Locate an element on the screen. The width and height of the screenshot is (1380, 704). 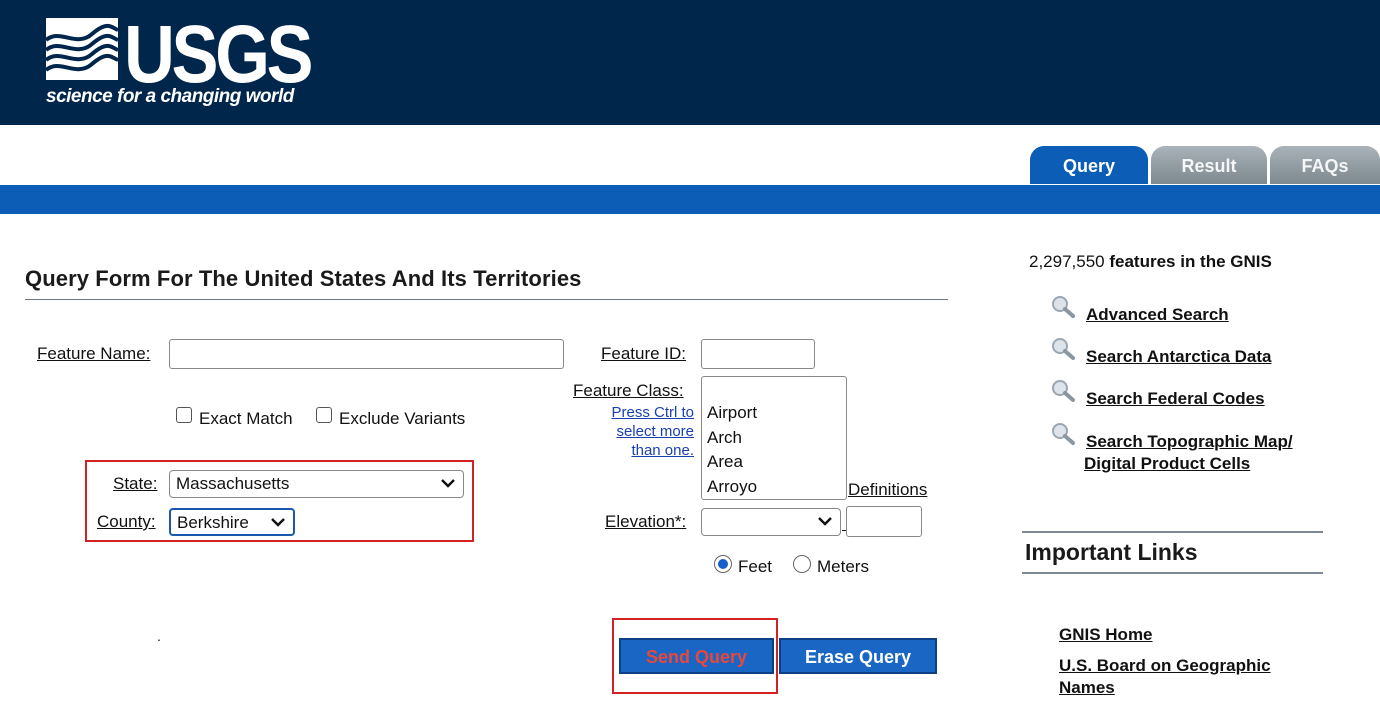
meters-radio is located at coordinates (802, 564).